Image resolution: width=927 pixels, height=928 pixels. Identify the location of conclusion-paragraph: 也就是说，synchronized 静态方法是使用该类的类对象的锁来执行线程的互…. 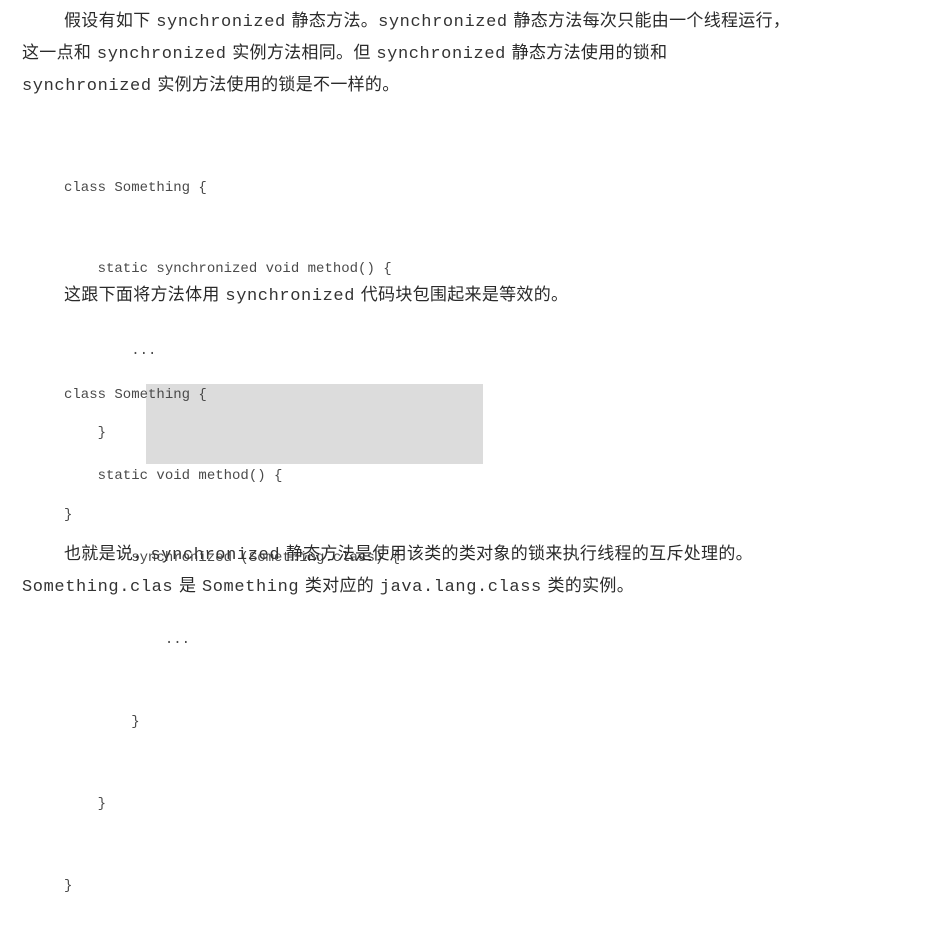
(467, 571).